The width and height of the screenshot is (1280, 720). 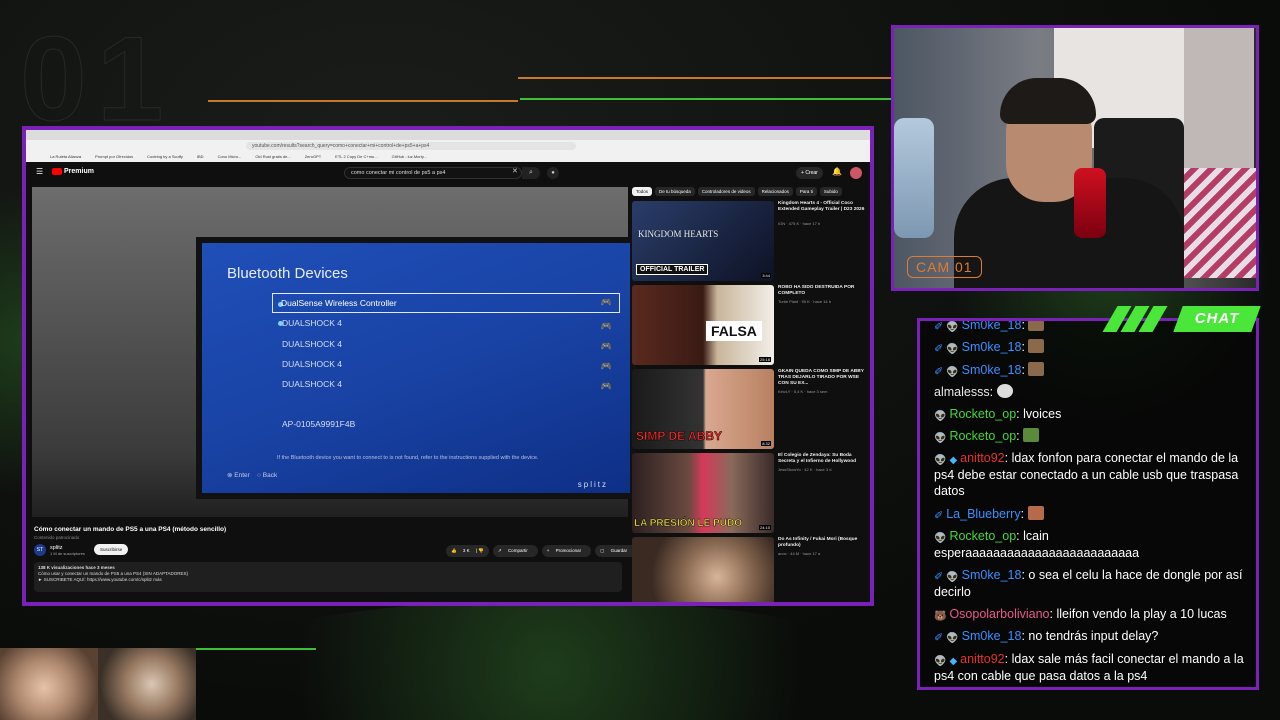 I want to click on browser-tabstrip, so click(x=448, y=135).